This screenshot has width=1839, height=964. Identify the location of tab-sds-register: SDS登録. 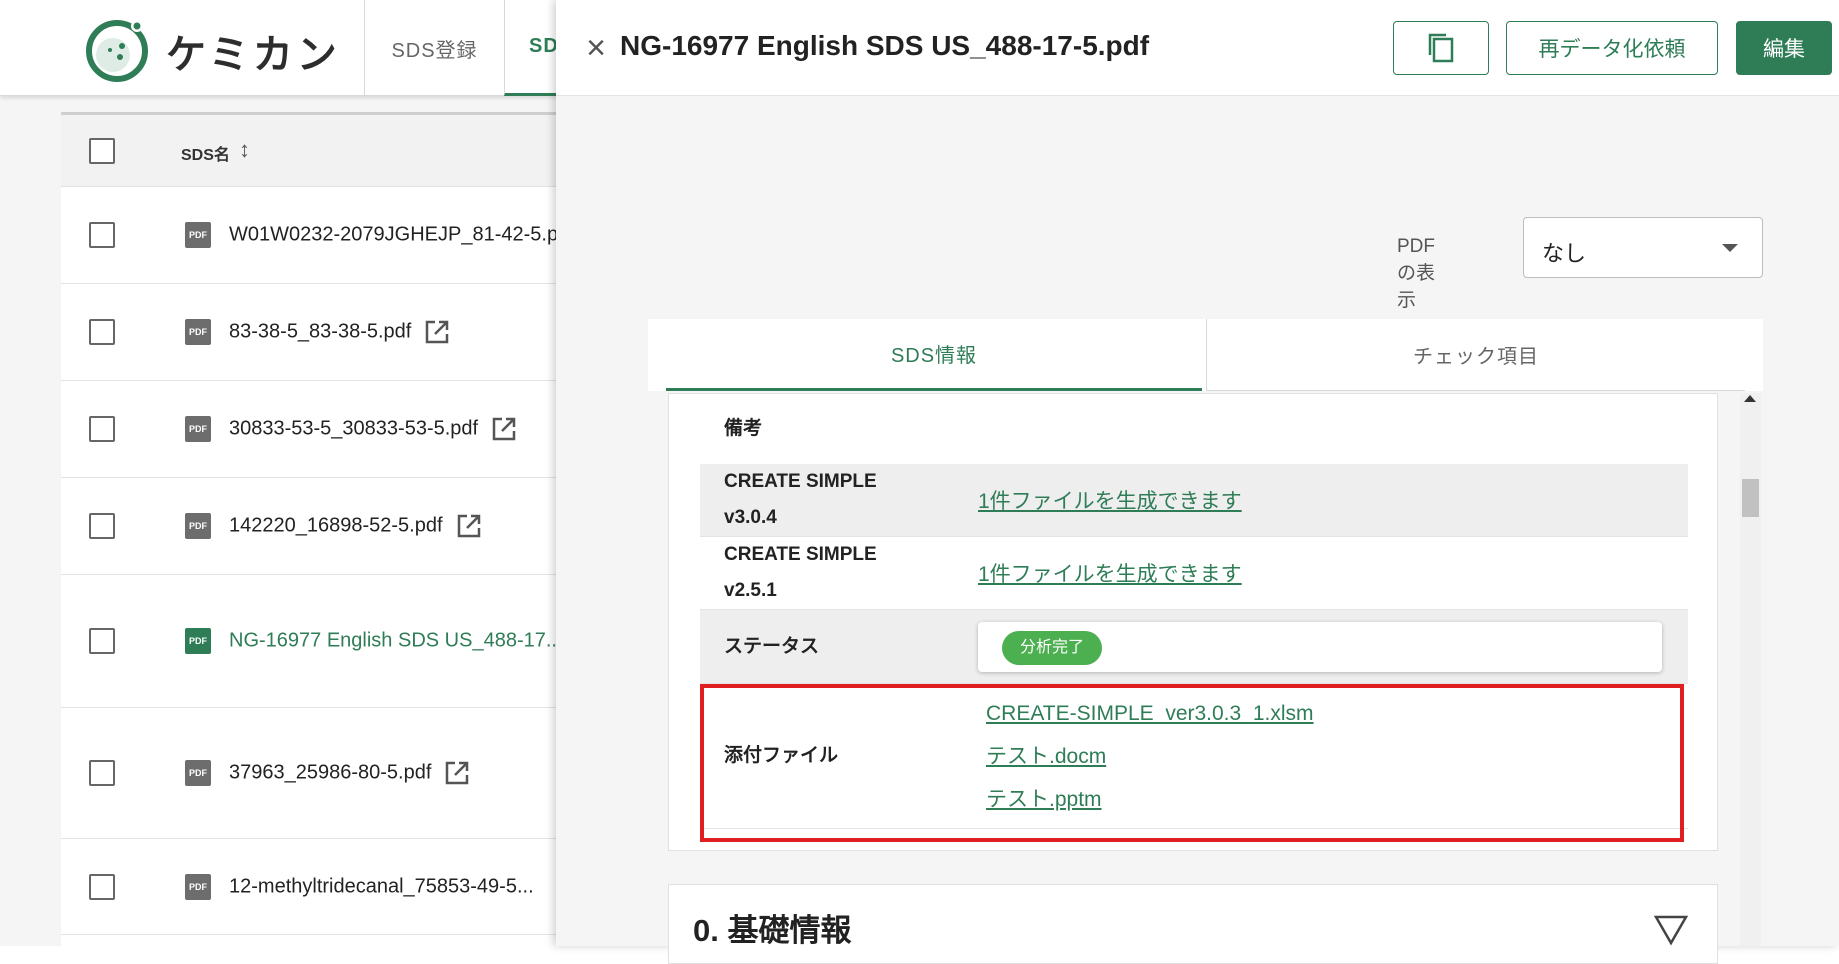
(434, 48).